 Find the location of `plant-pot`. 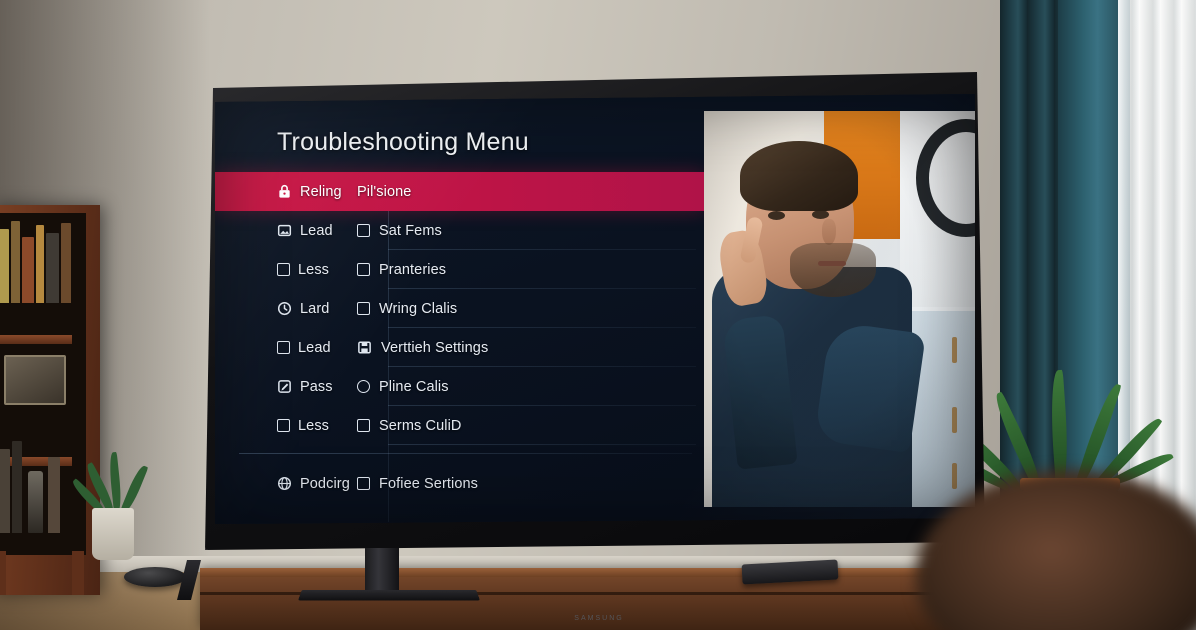

plant-pot is located at coordinates (113, 534).